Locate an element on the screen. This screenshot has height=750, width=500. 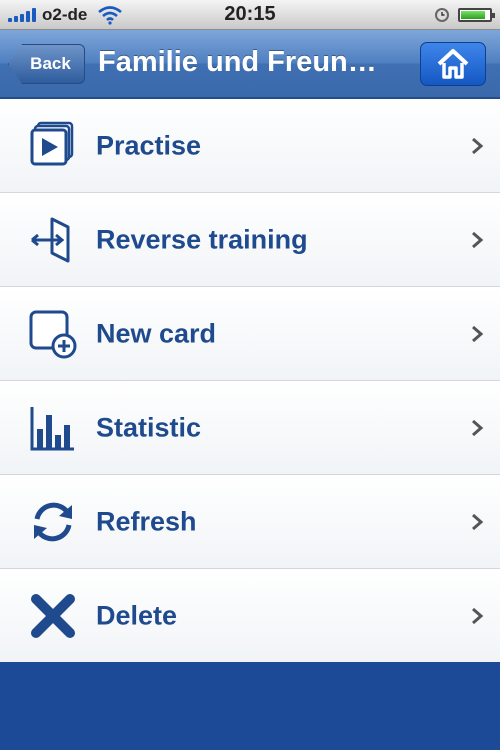
menu-item-practise: Practise is located at coordinates (250, 146).